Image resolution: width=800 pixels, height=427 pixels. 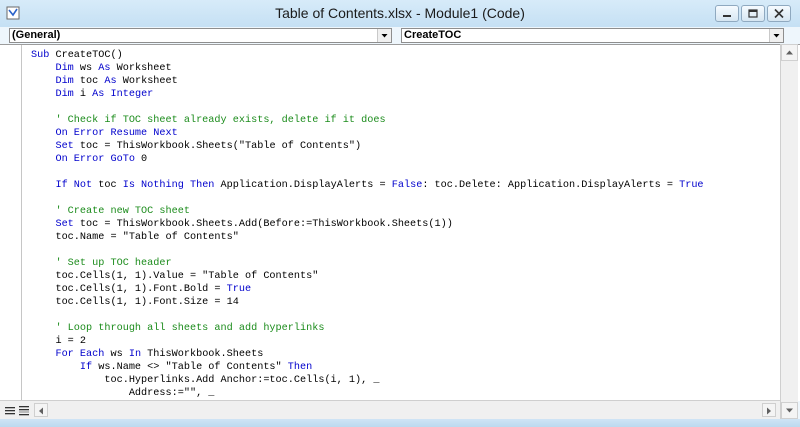 I want to click on code-line: Dim toc As Worksheet, so click(x=396, y=81).